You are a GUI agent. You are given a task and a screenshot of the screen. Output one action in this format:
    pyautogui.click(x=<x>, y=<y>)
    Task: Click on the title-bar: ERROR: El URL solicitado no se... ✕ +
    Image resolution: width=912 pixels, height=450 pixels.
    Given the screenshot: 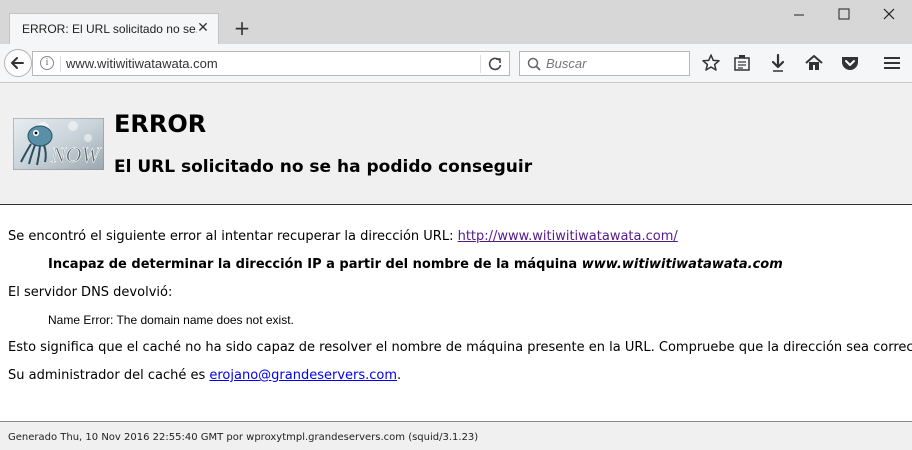 What is the action you would take?
    pyautogui.click(x=456, y=22)
    